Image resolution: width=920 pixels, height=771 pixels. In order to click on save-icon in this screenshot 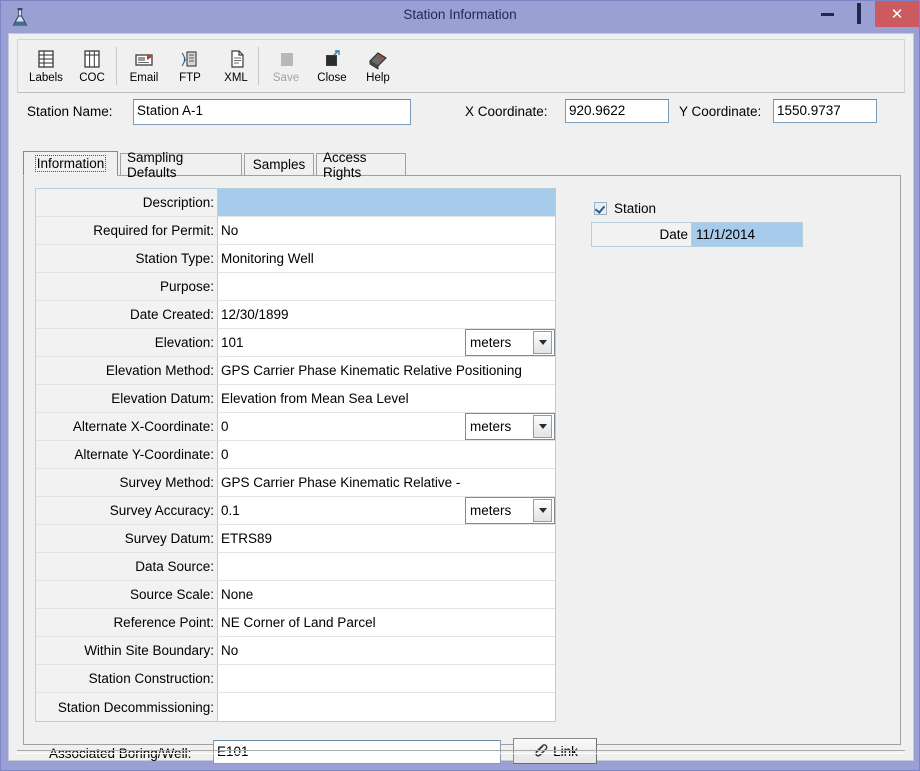, I will do `click(286, 58)`.